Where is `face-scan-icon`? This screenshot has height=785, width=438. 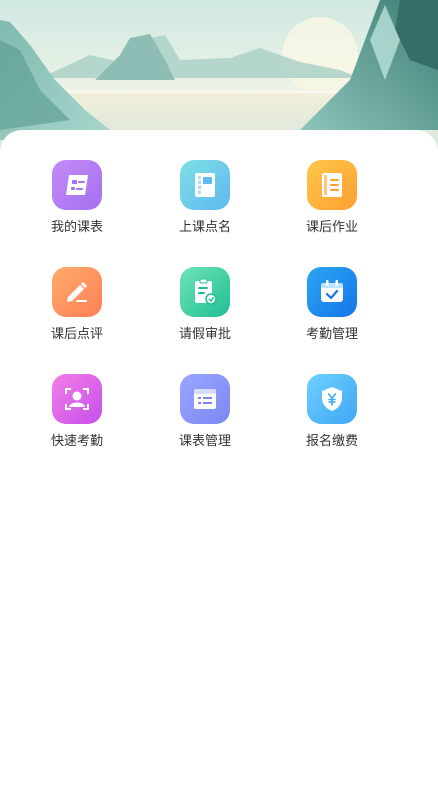 face-scan-icon is located at coordinates (77, 399).